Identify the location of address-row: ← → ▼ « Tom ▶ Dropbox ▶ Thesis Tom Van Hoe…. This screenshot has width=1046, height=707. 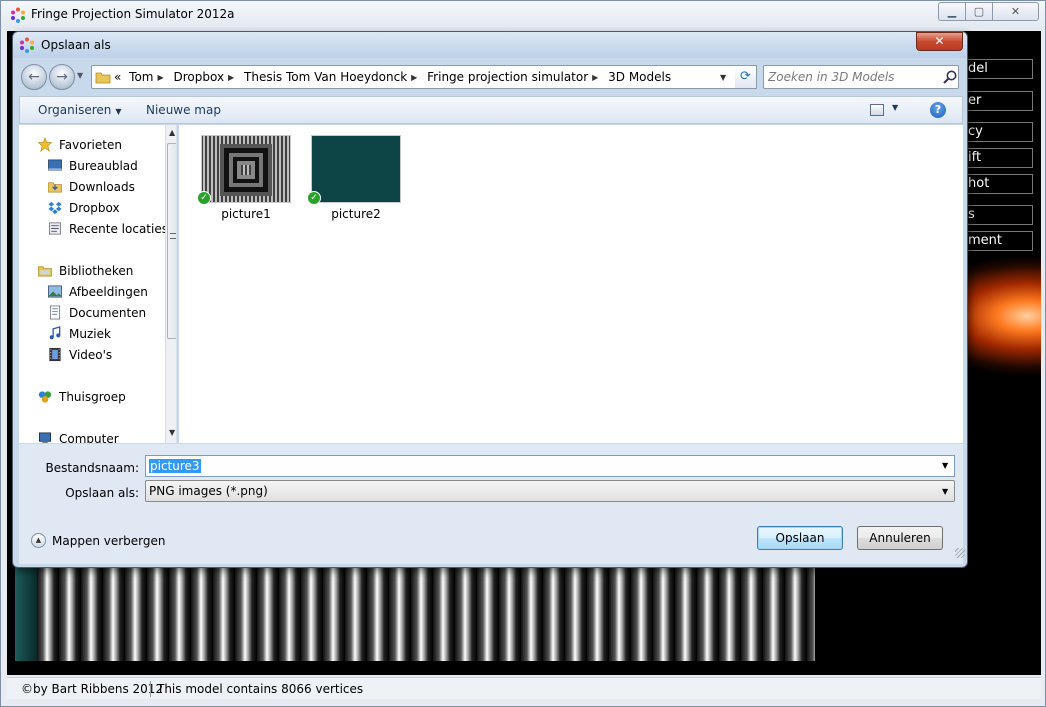
(491, 77).